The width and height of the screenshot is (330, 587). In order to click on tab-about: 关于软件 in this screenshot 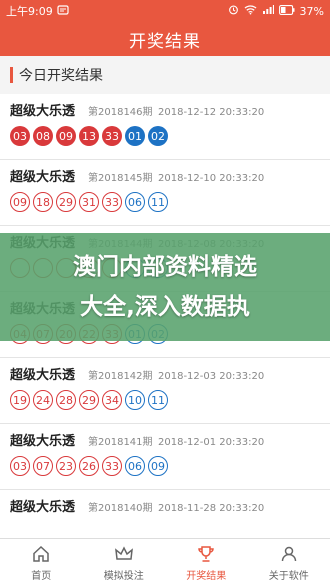, I will do `click(289, 563)`.